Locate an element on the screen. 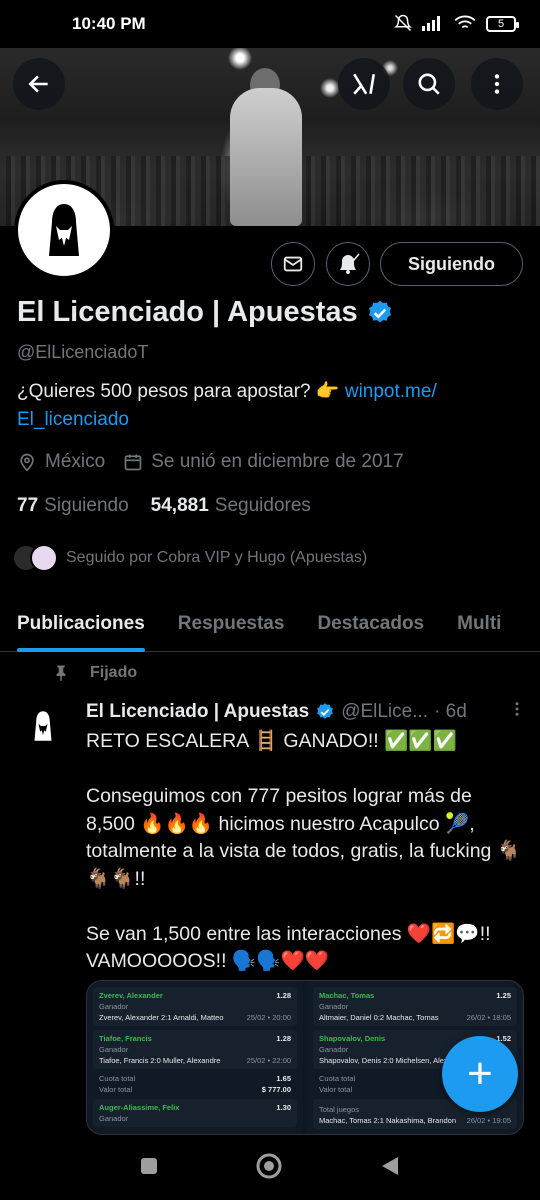 The width and height of the screenshot is (540, 1200). tab-destacados: Destacados is located at coordinates (370, 624).